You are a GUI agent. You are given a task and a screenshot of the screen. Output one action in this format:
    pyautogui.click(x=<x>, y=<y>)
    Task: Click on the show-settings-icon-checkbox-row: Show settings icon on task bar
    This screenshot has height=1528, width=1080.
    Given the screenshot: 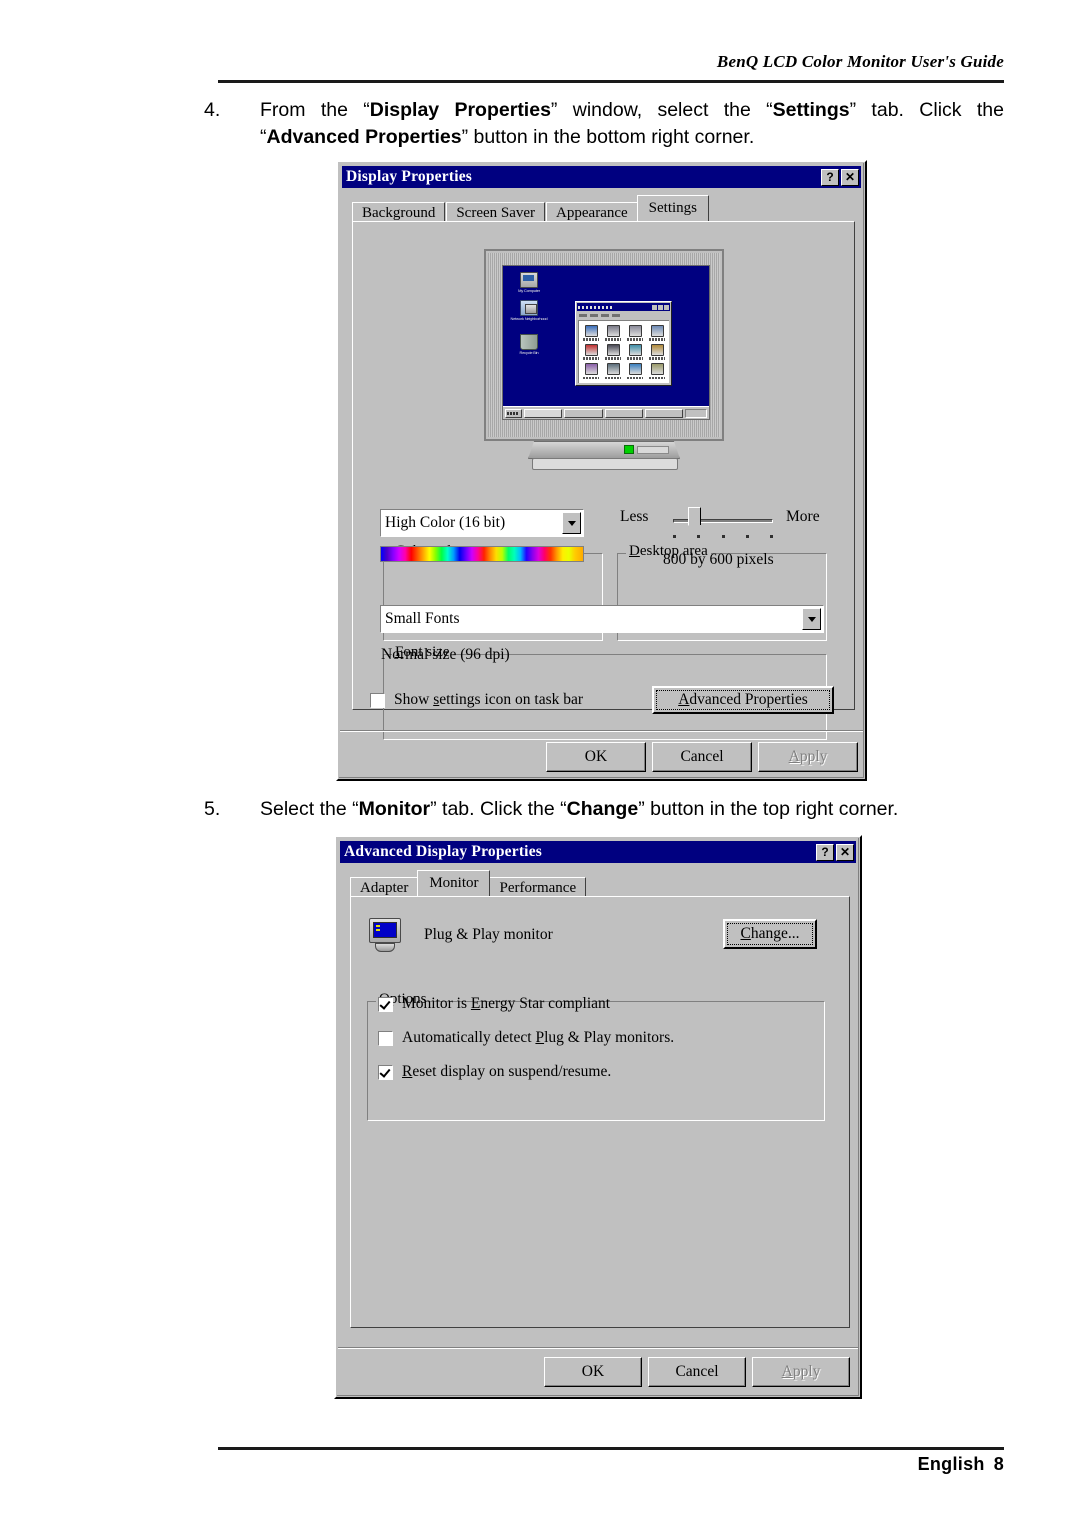 What is the action you would take?
    pyautogui.click(x=476, y=700)
    